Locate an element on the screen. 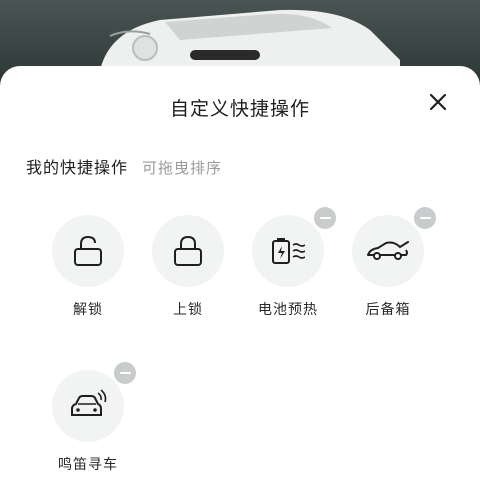 The height and width of the screenshot is (503, 480). action-battery-preheat: 电池预热 is located at coordinates (289, 263).